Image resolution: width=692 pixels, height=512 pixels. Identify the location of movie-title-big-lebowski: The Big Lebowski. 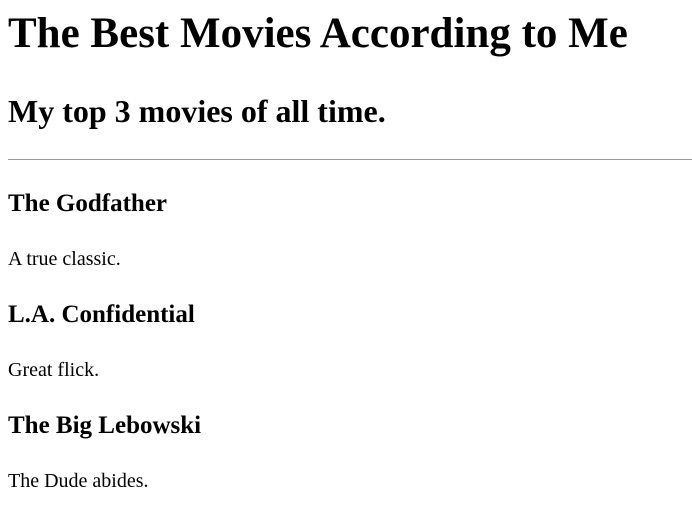
(105, 425).